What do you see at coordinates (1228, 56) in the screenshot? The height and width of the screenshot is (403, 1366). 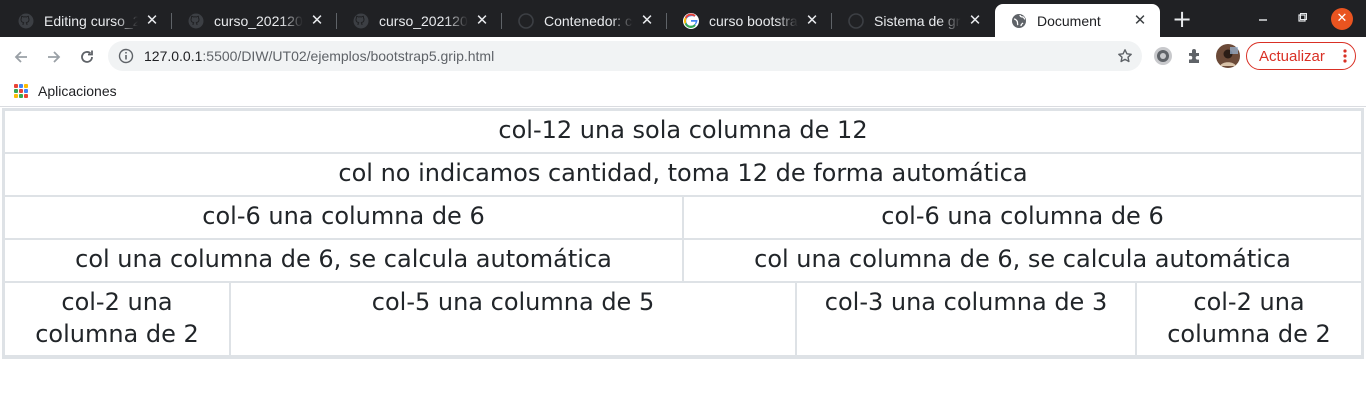 I see `avatar` at bounding box center [1228, 56].